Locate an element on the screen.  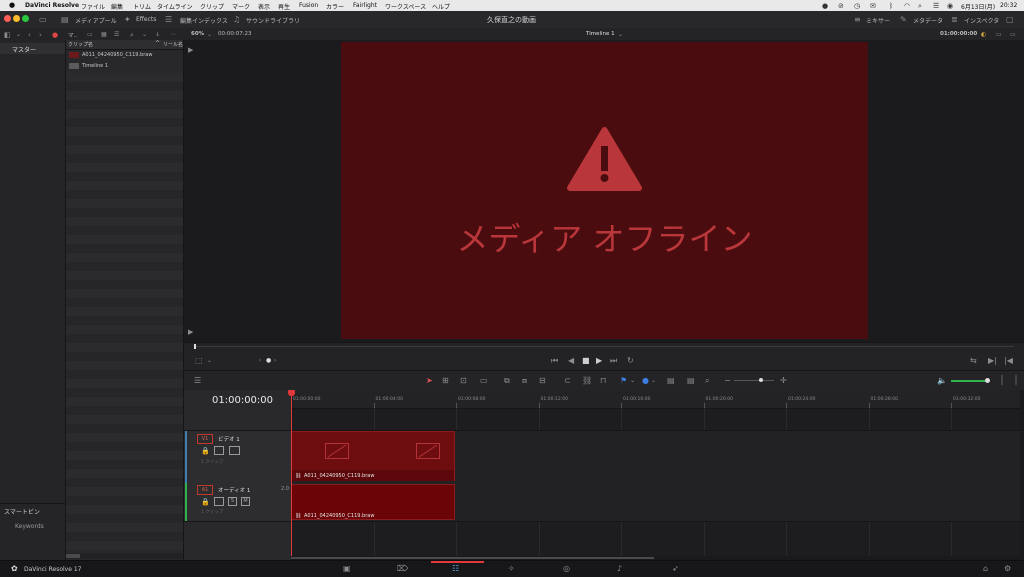
next-edit-icon: ▶| is located at coordinates (992, 361).